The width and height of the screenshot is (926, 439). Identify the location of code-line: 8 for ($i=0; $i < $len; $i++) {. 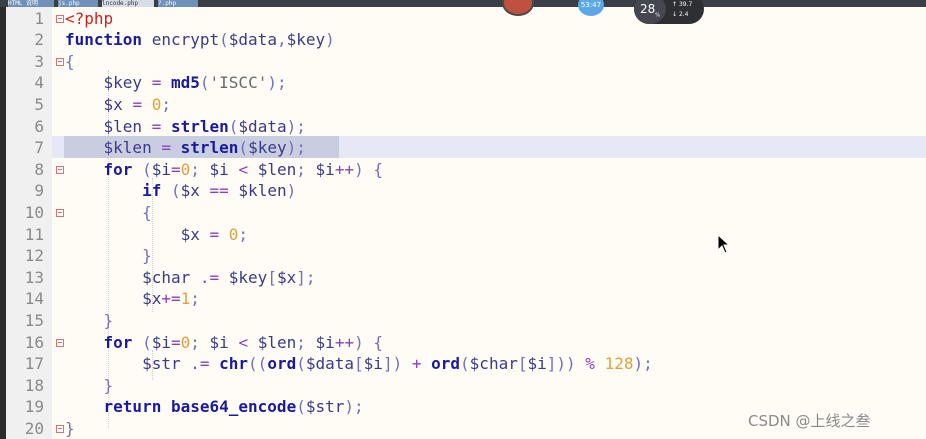
(463, 170).